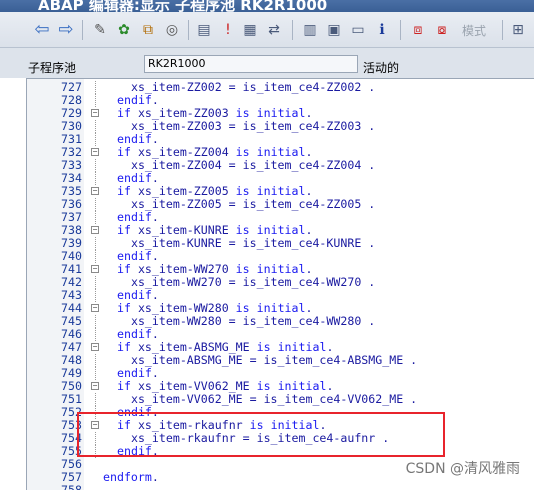 The height and width of the screenshot is (490, 534). What do you see at coordinates (280, 165) in the screenshot?
I see `code-line: 733 xs_item-ZZ004 = is_item_ce4-ZZ004 .` at bounding box center [280, 165].